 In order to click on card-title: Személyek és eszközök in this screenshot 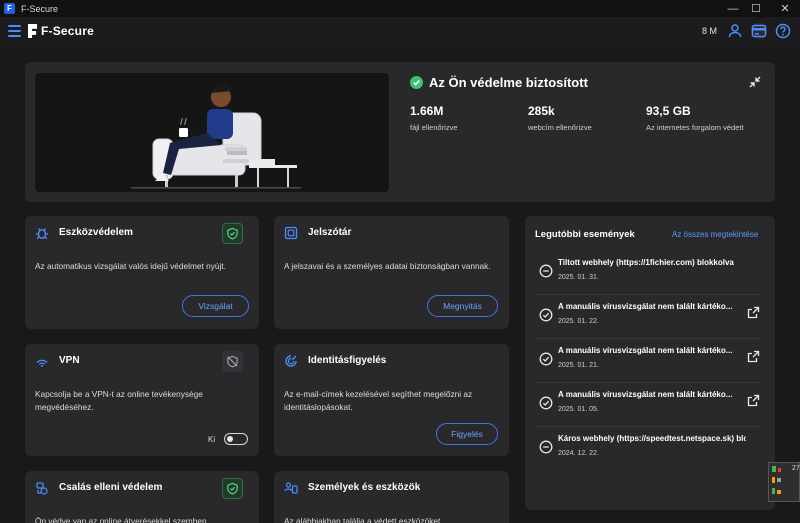, I will do `click(364, 487)`.